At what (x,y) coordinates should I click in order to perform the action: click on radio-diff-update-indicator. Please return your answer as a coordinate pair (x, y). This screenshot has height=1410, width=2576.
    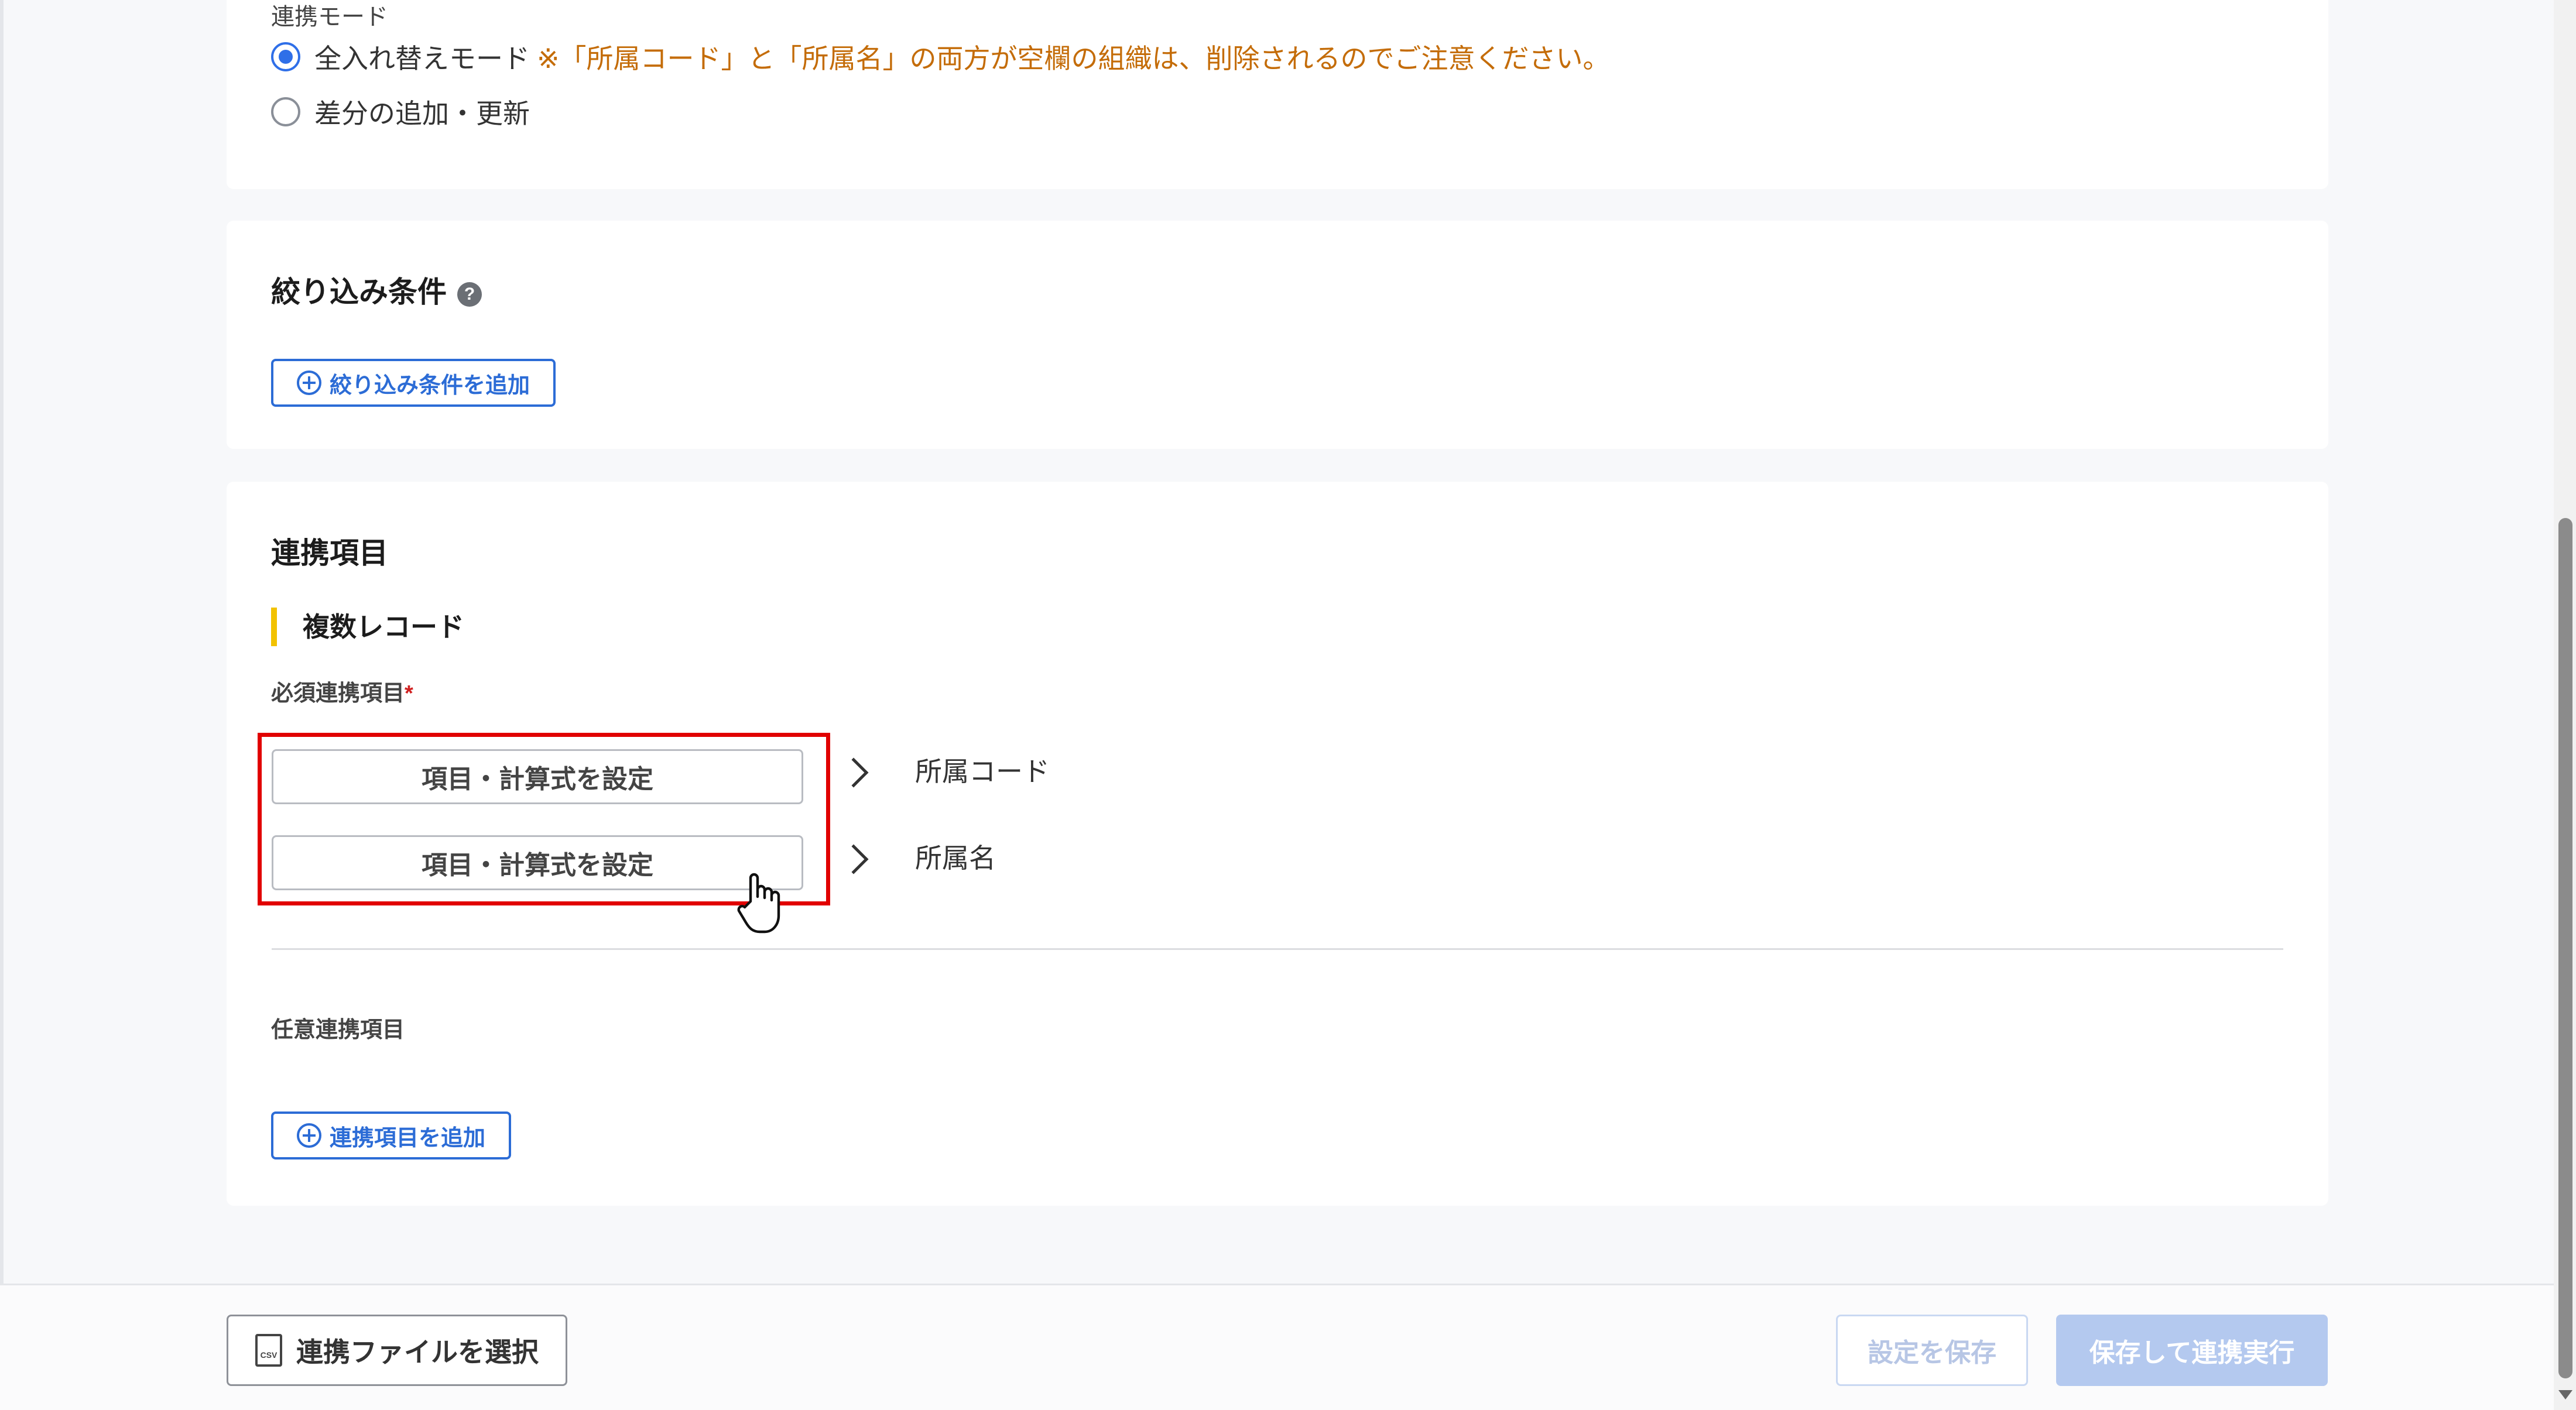
    Looking at the image, I should click on (285, 111).